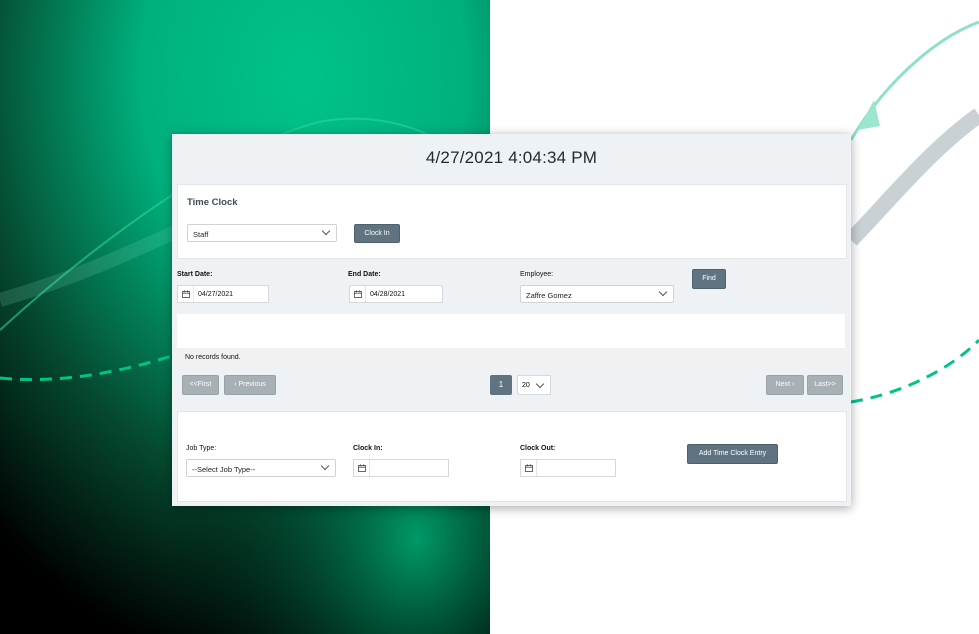 The height and width of the screenshot is (634, 979). I want to click on page-size-value: 20, so click(526, 385).